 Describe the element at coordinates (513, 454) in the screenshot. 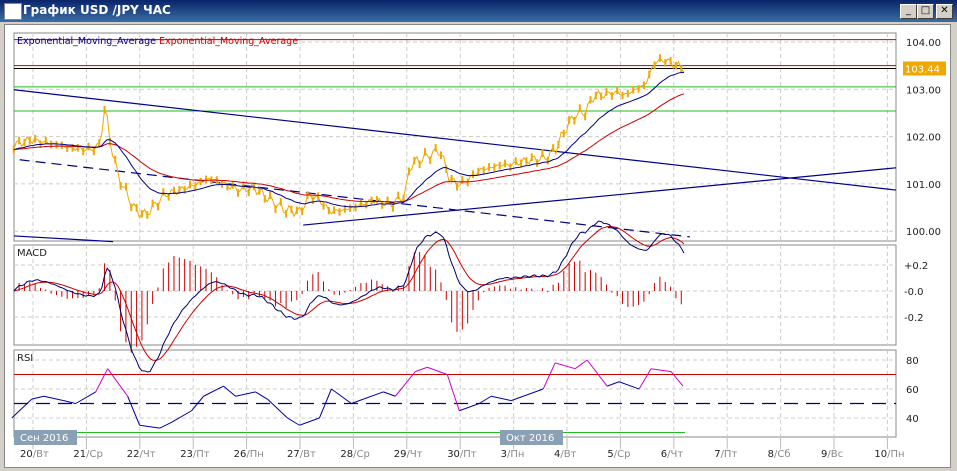

I see `date-label: 3/Пн` at that location.